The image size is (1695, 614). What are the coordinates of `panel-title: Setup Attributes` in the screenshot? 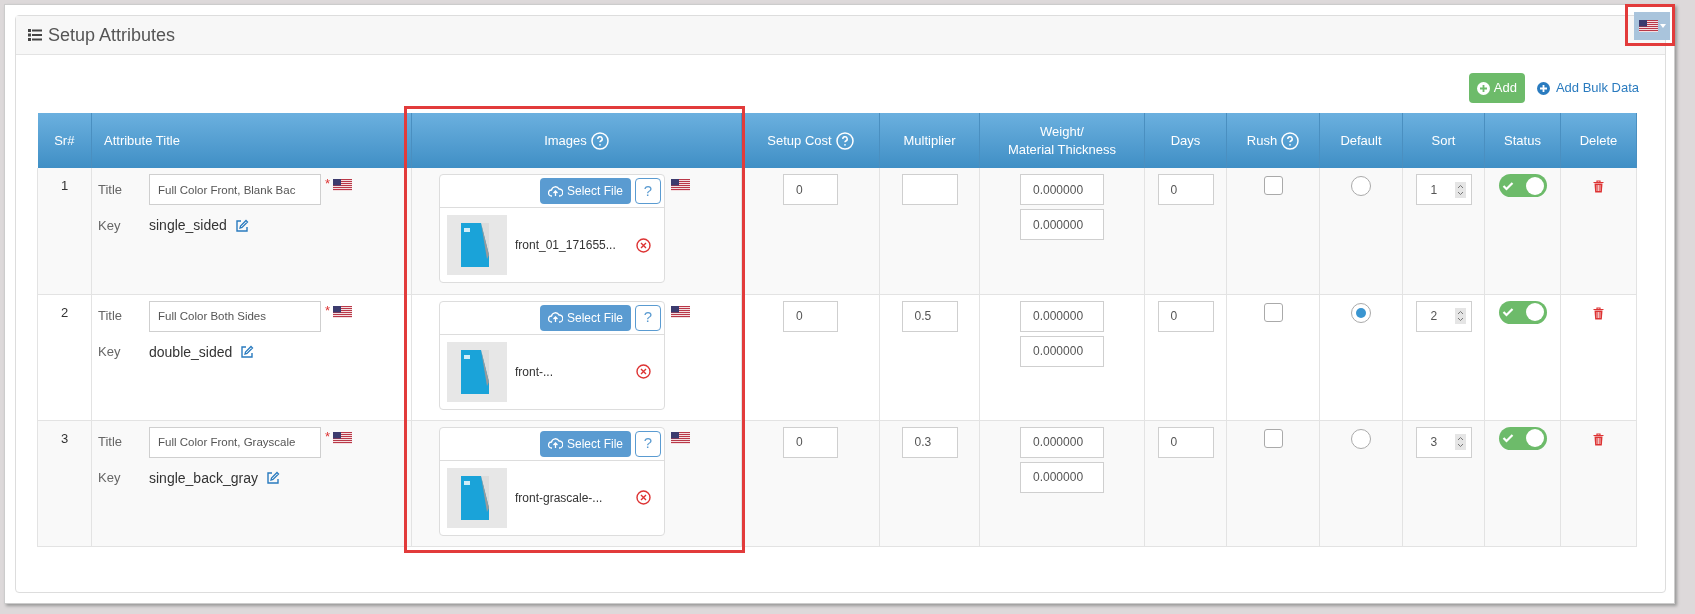 It's located at (112, 35).